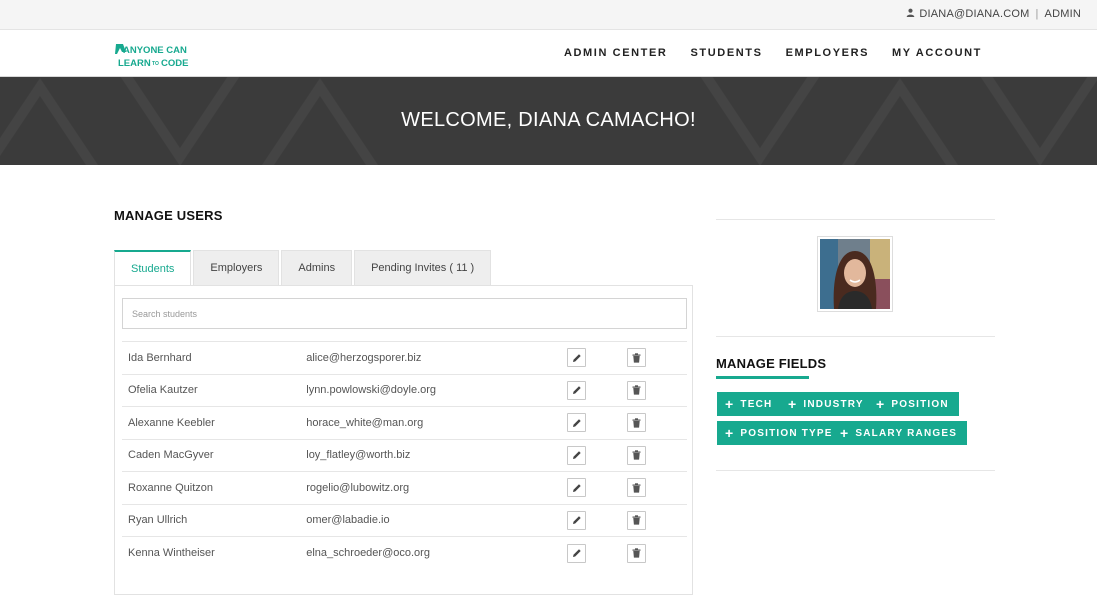 Image resolution: width=1097 pixels, height=600 pixels. I want to click on table-row: Caden MacGyver loy_flatley@worth.biz, so click(404, 455).